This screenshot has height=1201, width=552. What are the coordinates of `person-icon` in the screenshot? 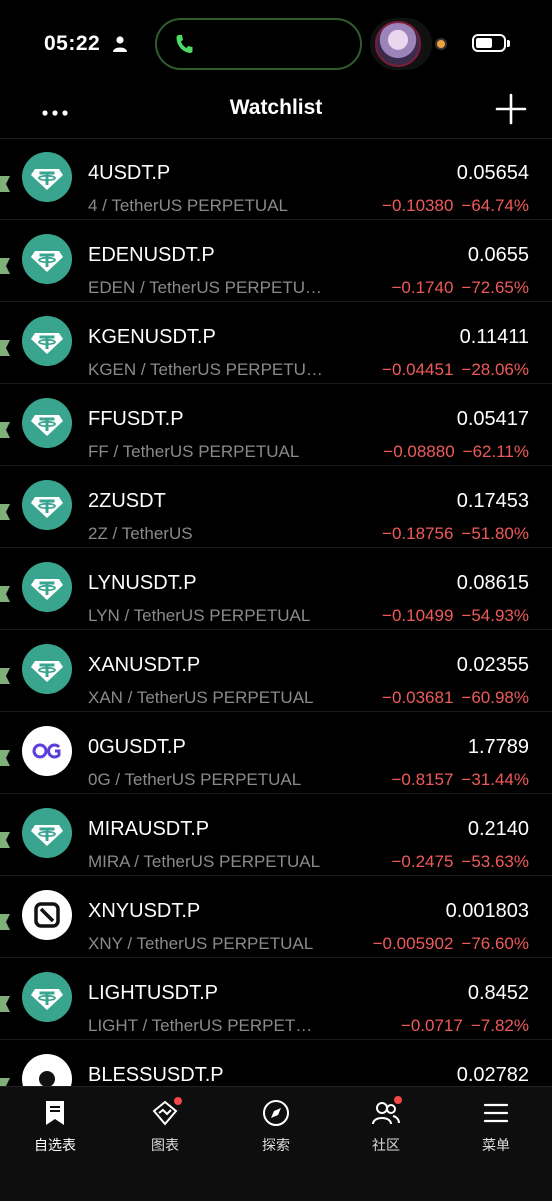 It's located at (120, 44).